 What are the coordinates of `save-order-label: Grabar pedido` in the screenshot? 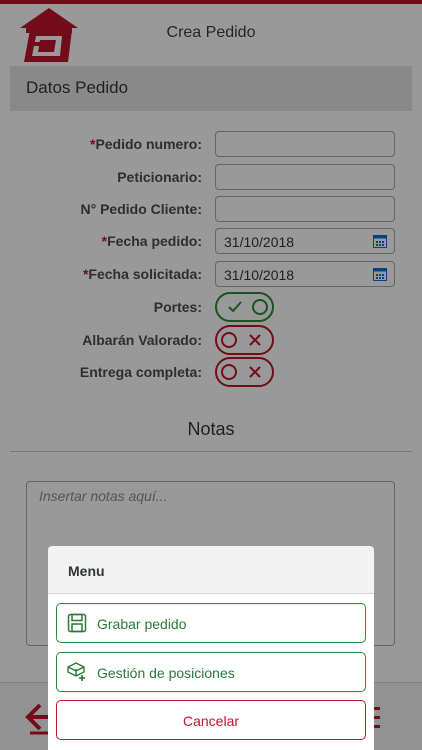 It's located at (142, 624).